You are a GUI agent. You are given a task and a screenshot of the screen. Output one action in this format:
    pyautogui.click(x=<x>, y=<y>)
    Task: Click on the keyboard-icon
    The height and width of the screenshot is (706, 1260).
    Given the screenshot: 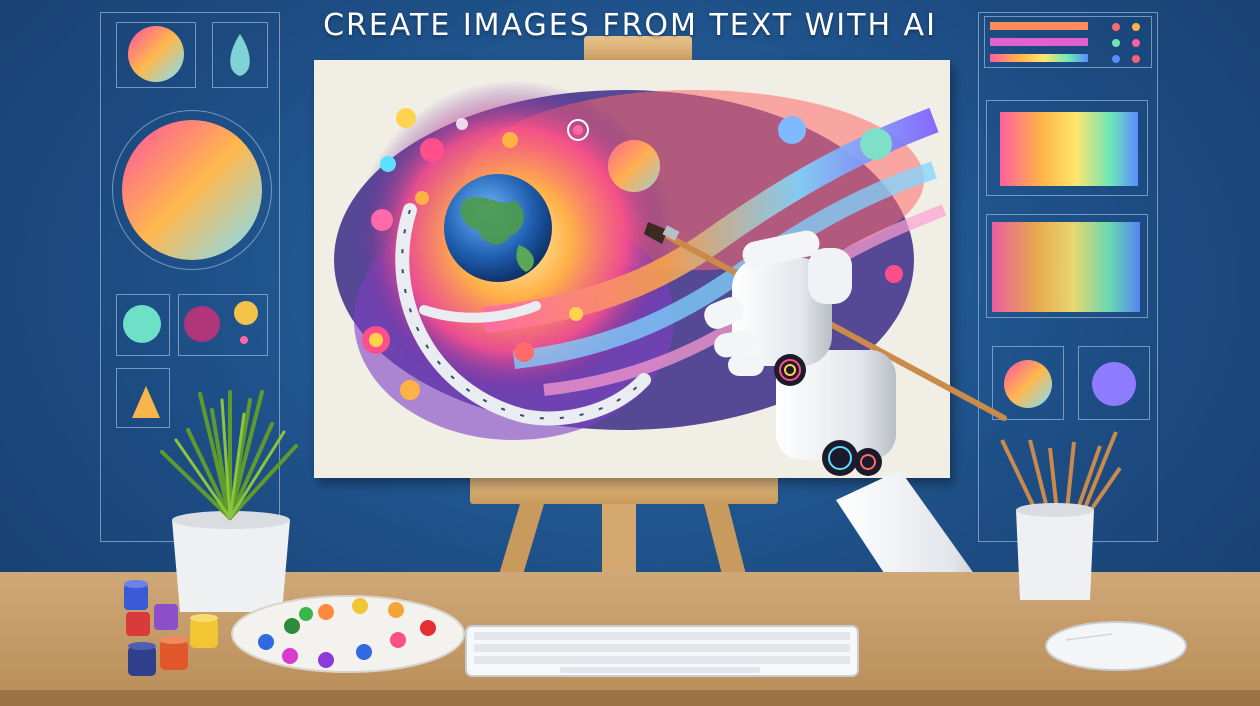 What is the action you would take?
    pyautogui.click(x=662, y=651)
    